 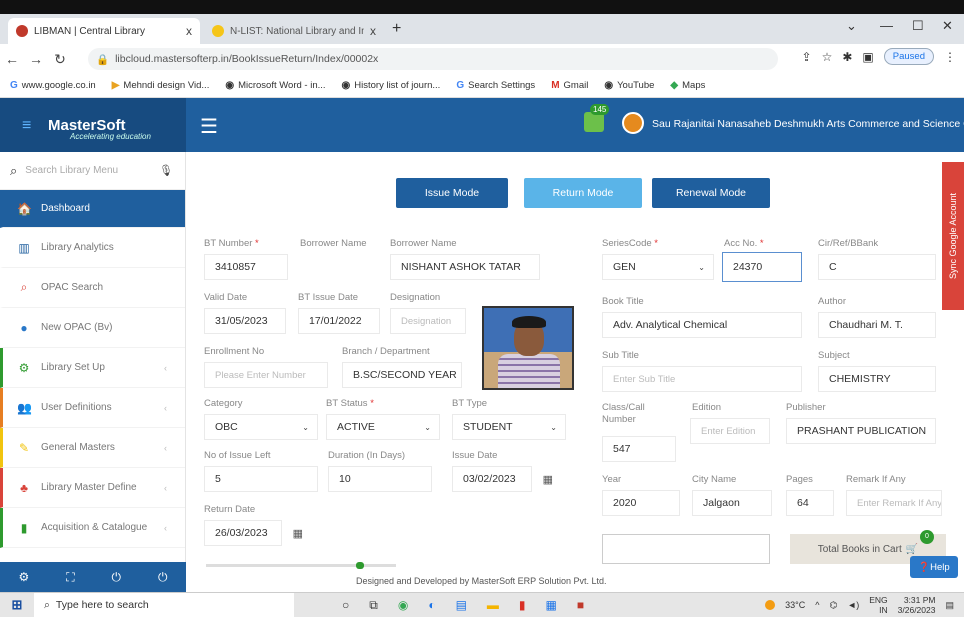 I want to click on network-icon: ⌬, so click(x=833, y=605).